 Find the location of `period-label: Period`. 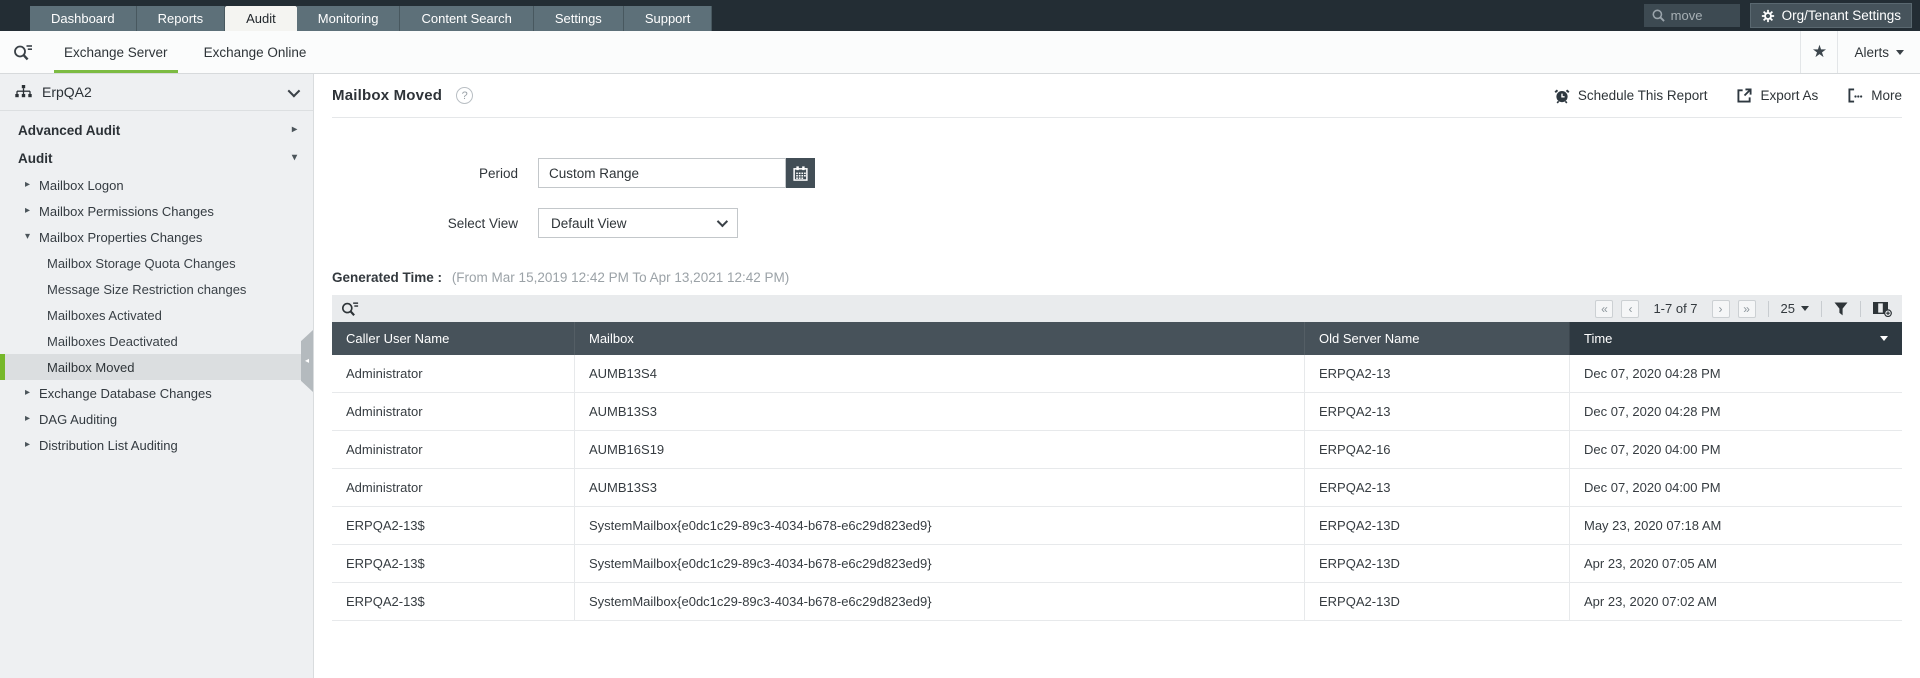

period-label: Period is located at coordinates (498, 173).